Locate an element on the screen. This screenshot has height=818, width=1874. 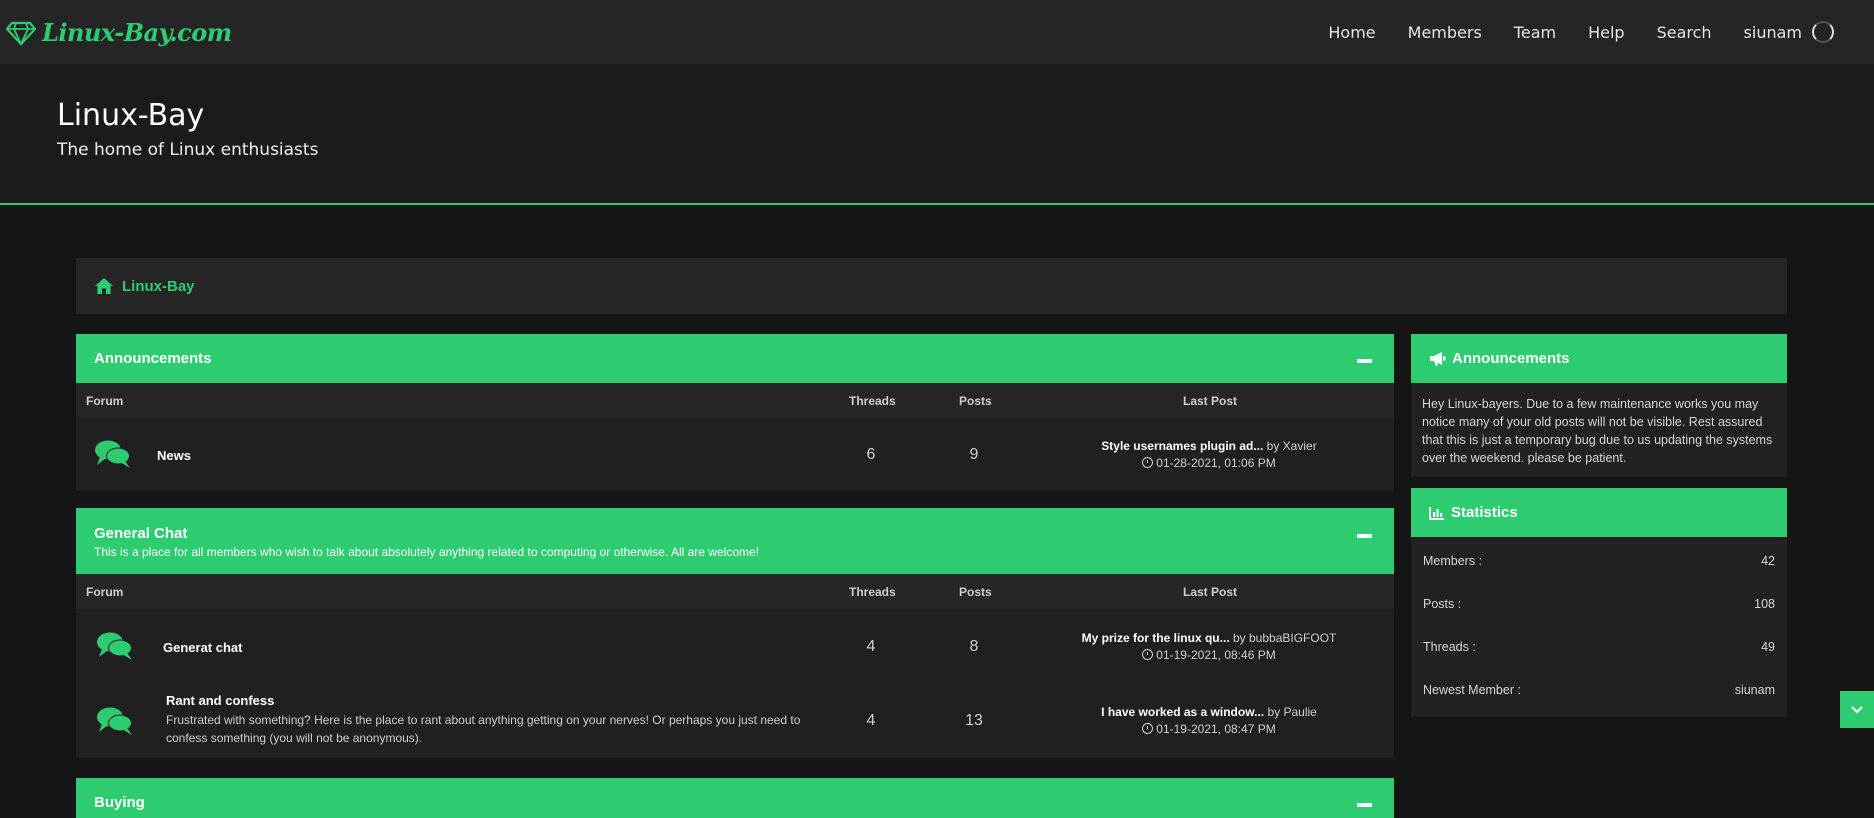
brand-name: Linux-Bay.com is located at coordinates (137, 32).